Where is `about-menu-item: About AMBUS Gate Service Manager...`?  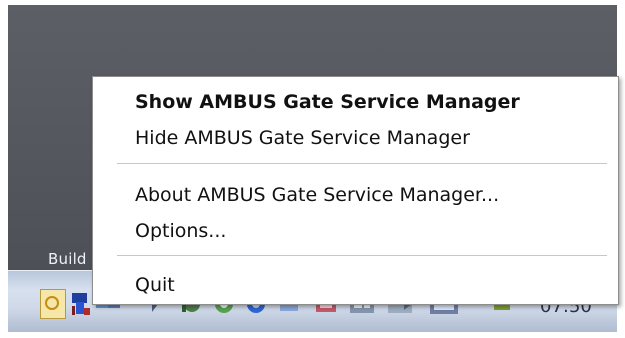
about-menu-item: About AMBUS Gate Service Manager... is located at coordinates (317, 195).